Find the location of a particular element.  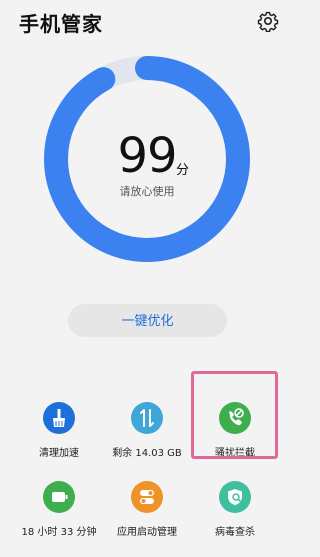

settings-button is located at coordinates (268, 21).